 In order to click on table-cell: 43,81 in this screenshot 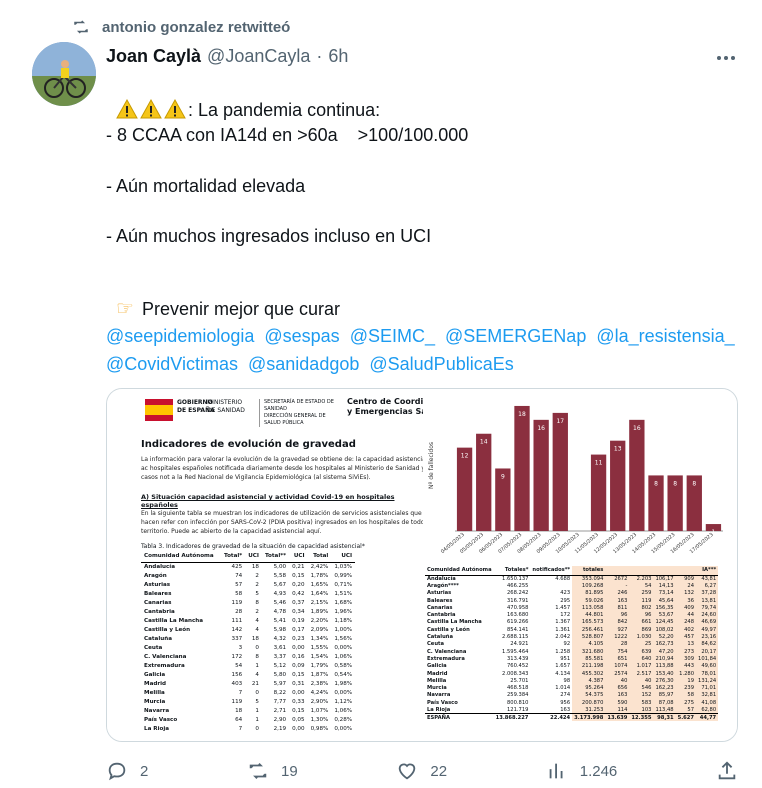, I will do `click(707, 579)`.